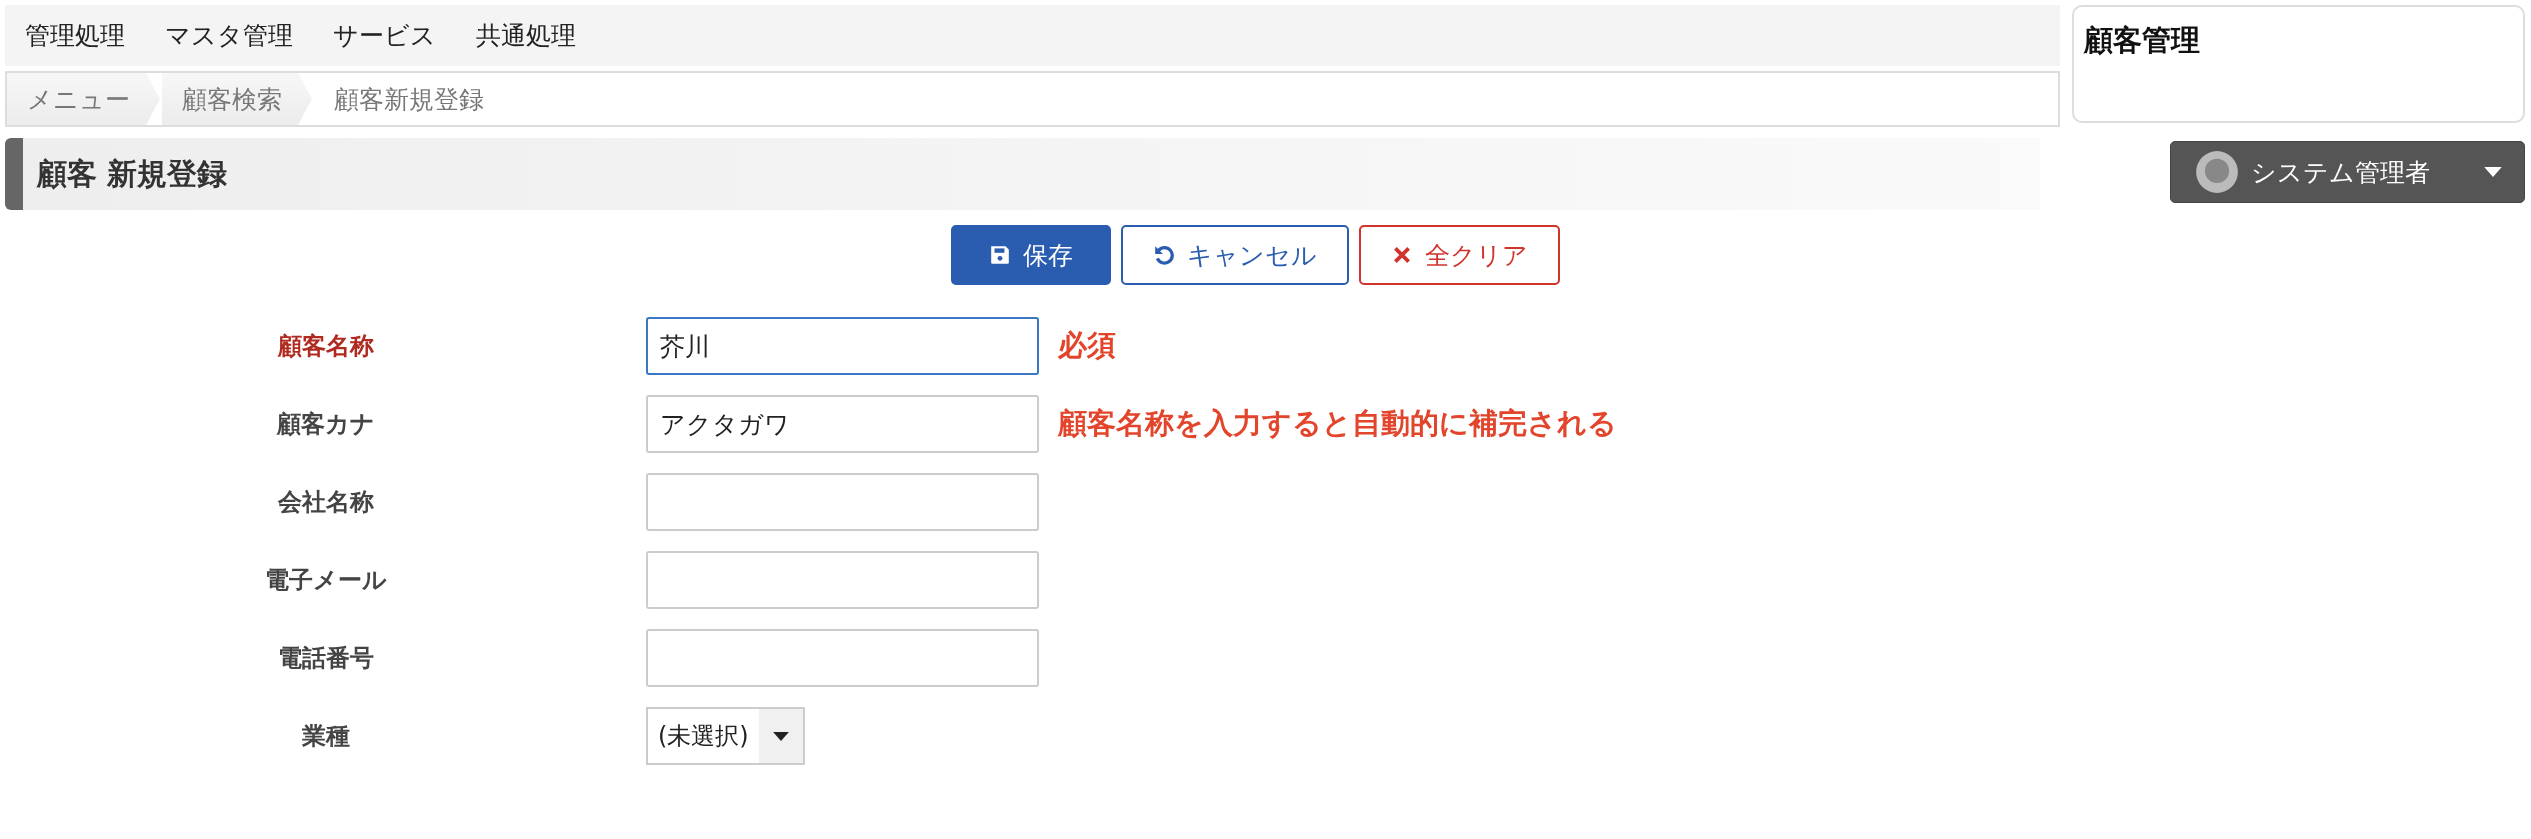 This screenshot has height=839, width=2531. I want to click on menu-item: マスタ管理, so click(229, 35).